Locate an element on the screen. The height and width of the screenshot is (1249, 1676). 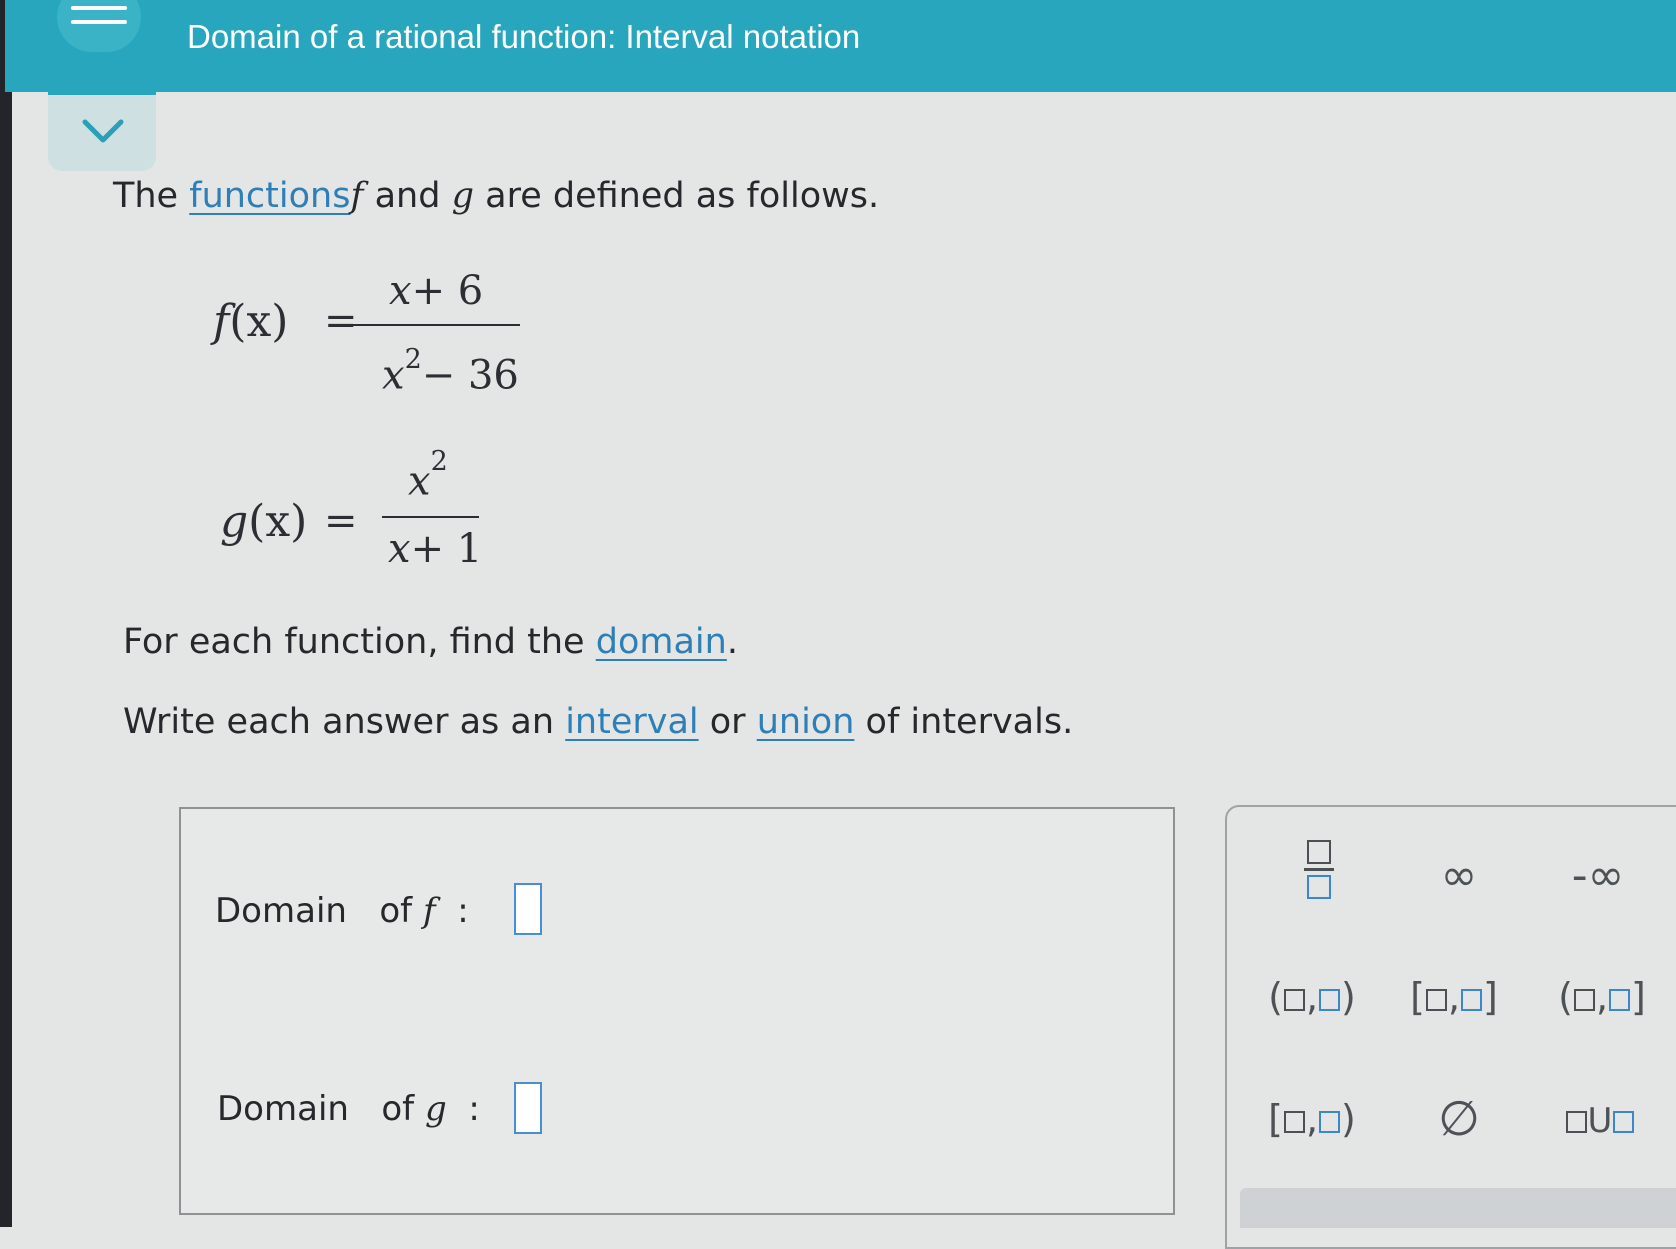
union-button: U is located at coordinates (1600, 1119).